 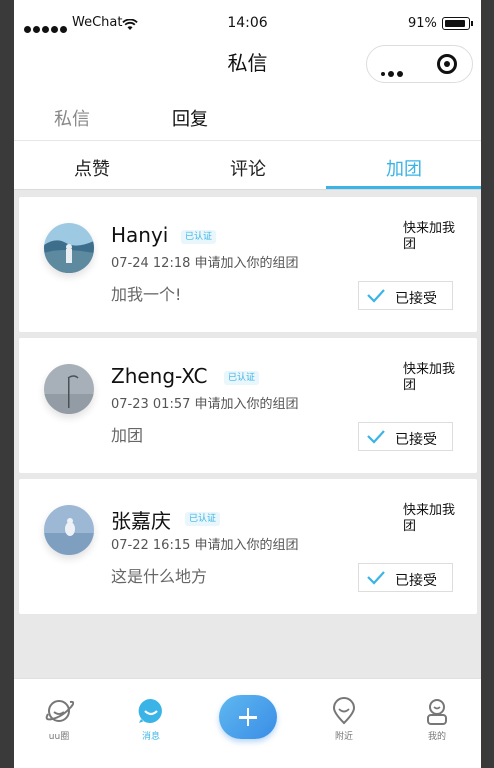 I want to click on tab-label: uu圈, so click(x=59, y=737).